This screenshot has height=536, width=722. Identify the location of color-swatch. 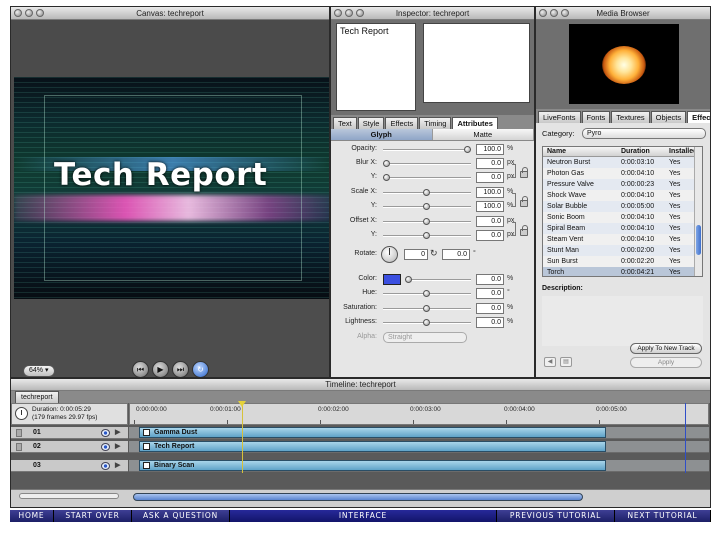
(392, 279).